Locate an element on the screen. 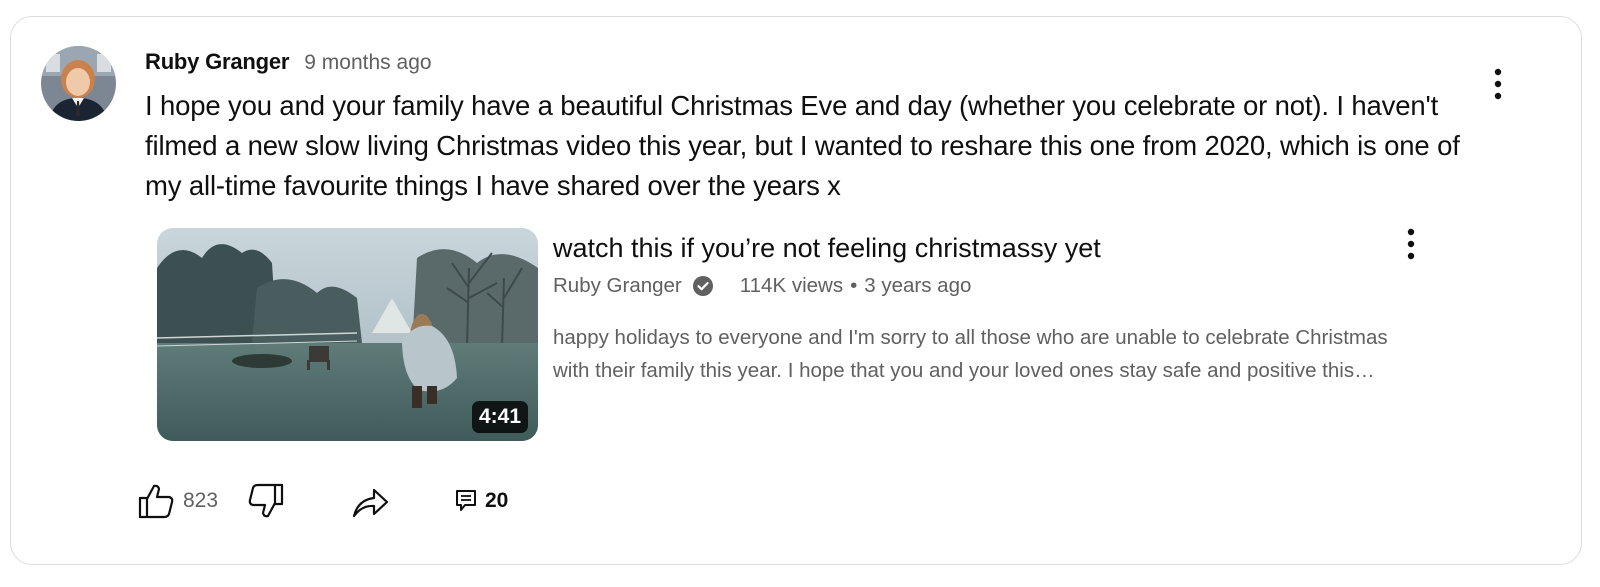 The width and height of the screenshot is (1600, 587). more-vertical-icon is located at coordinates (1411, 244).